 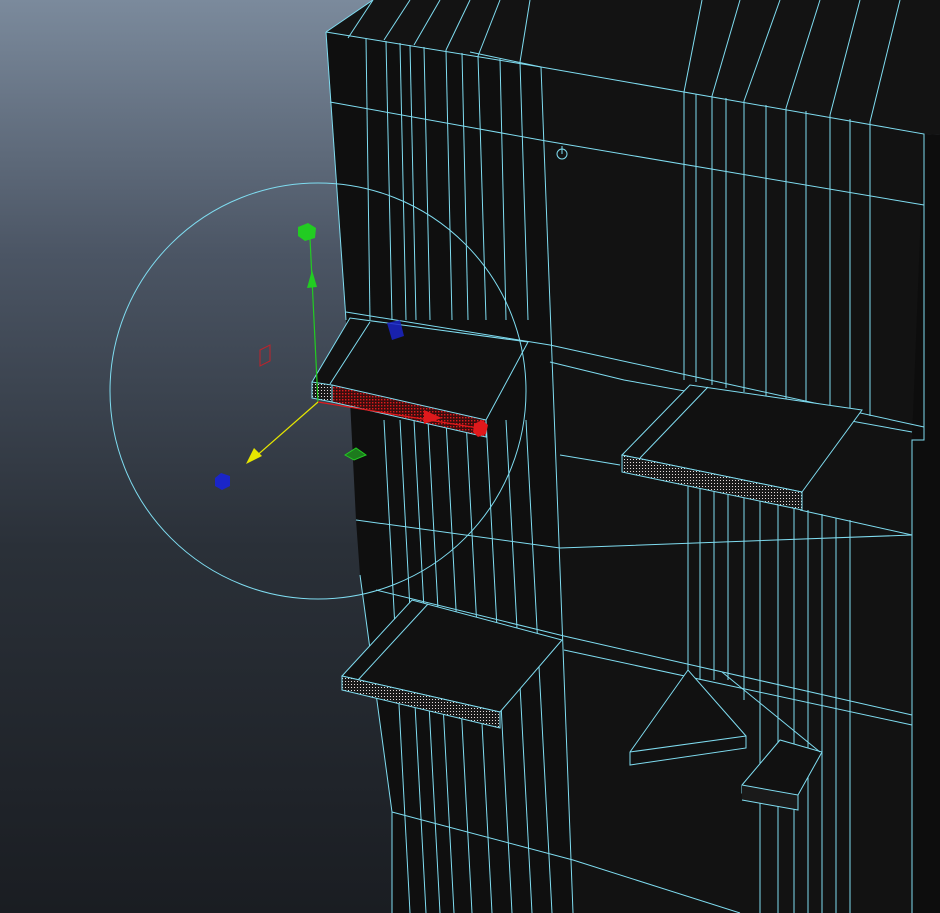 What do you see at coordinates (307, 232) in the screenshot?
I see `y-axis-handle-icon` at bounding box center [307, 232].